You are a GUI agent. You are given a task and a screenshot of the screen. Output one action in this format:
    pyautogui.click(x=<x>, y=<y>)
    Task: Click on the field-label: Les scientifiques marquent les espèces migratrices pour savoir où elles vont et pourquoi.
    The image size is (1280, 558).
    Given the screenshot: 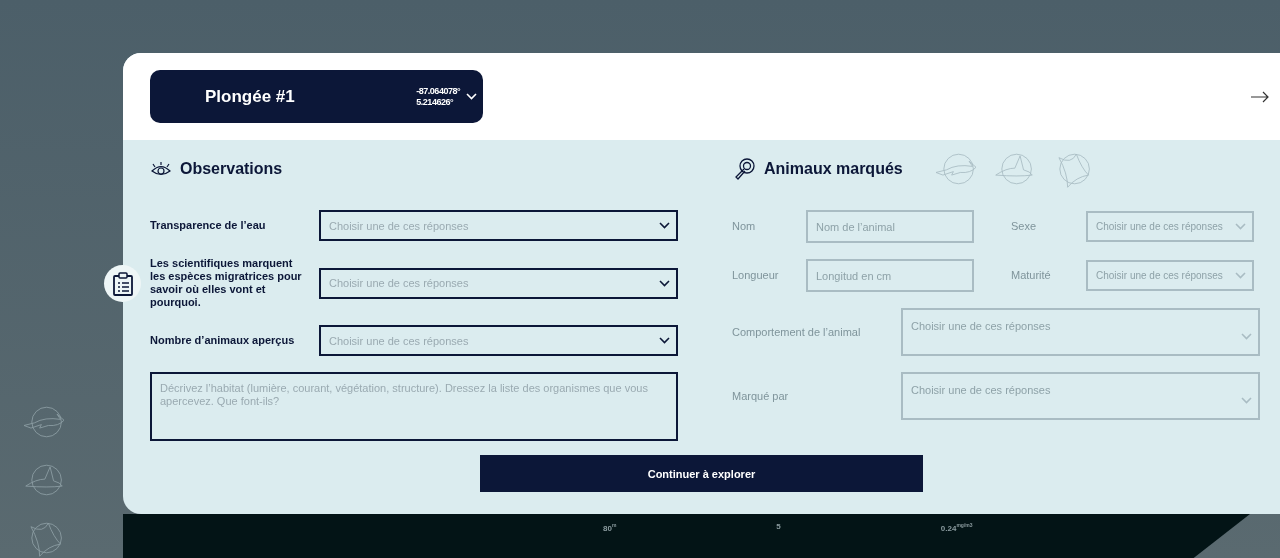 What is the action you would take?
    pyautogui.click(x=226, y=283)
    